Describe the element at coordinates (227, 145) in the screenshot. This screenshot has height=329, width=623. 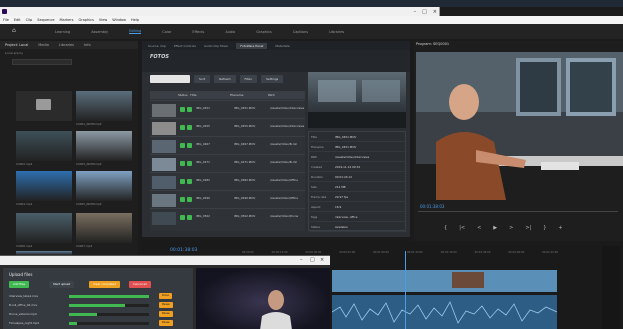
I see `results-row: IMG_0467 IMG_0467.MOV/Assets/Video/B-roll` at that location.